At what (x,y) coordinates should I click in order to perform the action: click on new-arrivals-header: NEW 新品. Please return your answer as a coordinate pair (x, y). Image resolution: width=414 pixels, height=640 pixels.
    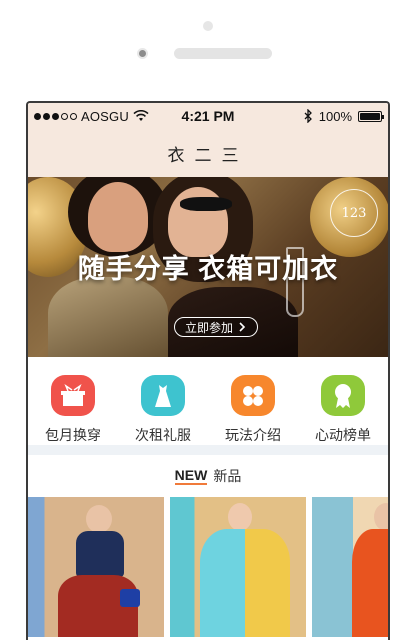
    Looking at the image, I should click on (208, 476).